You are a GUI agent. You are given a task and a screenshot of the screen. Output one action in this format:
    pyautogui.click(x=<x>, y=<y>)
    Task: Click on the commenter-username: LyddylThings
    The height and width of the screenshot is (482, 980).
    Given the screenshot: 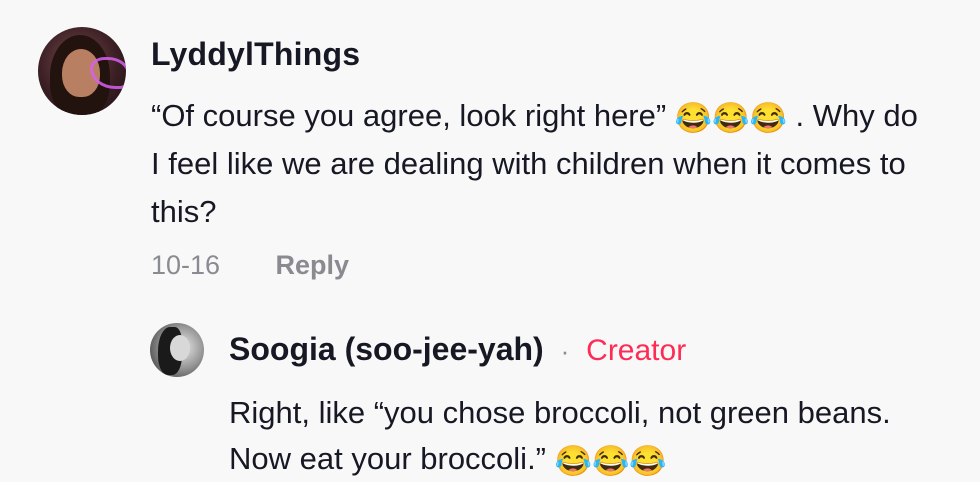 What is the action you would take?
    pyautogui.click(x=255, y=54)
    